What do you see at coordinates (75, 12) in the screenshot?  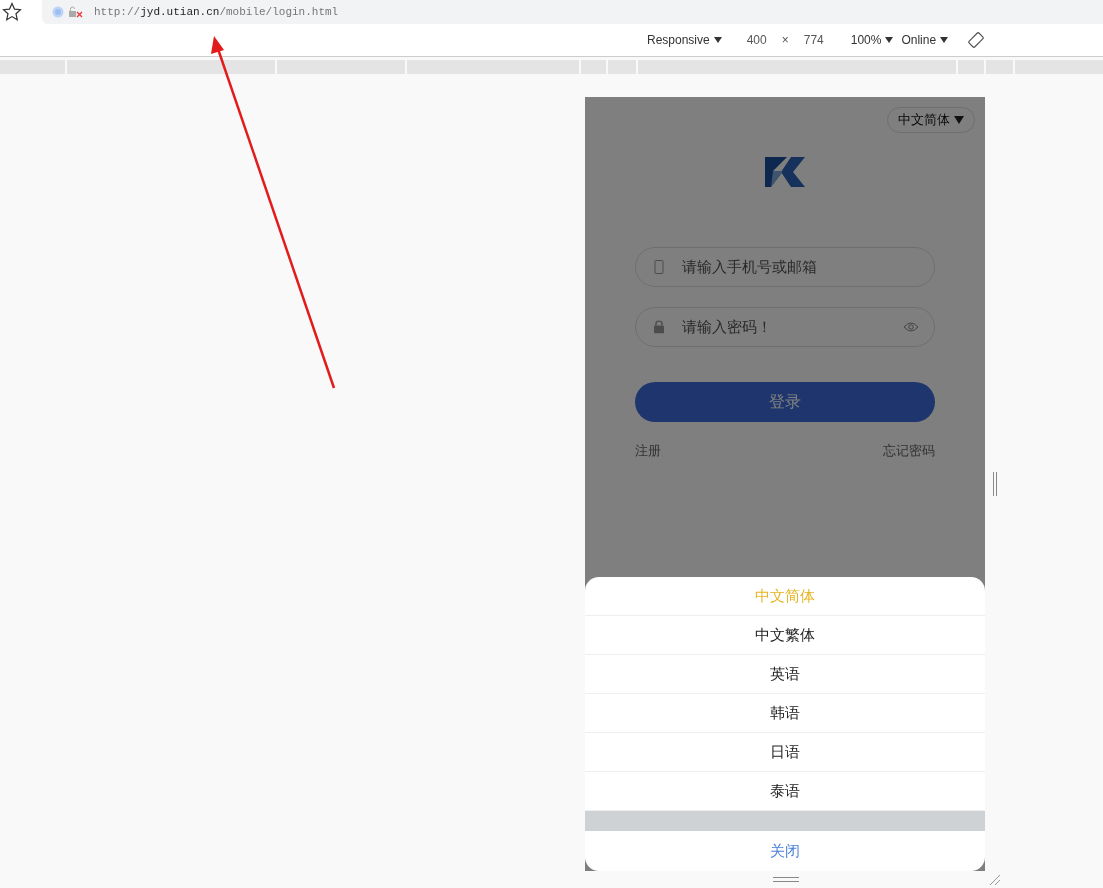 I see `insecure-lock-icon` at bounding box center [75, 12].